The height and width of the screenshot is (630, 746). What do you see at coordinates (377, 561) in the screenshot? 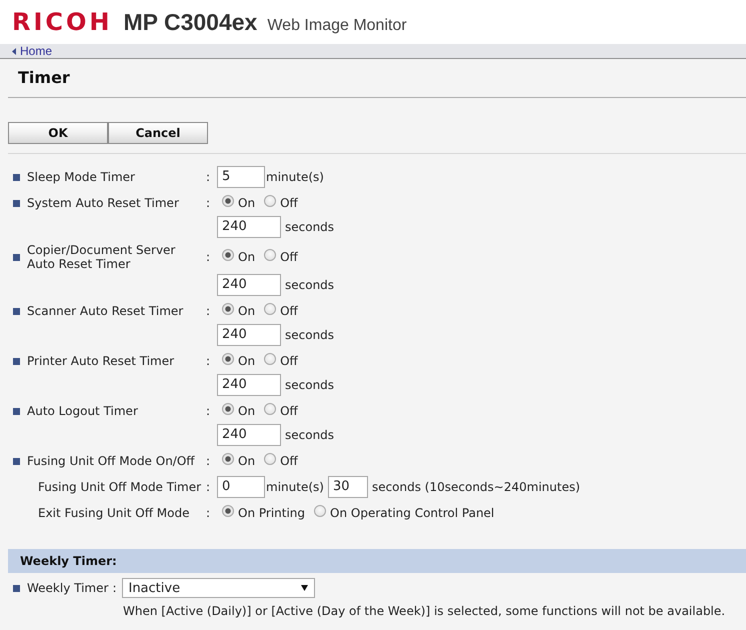
I see `section-header: Weekly Timer:` at bounding box center [377, 561].